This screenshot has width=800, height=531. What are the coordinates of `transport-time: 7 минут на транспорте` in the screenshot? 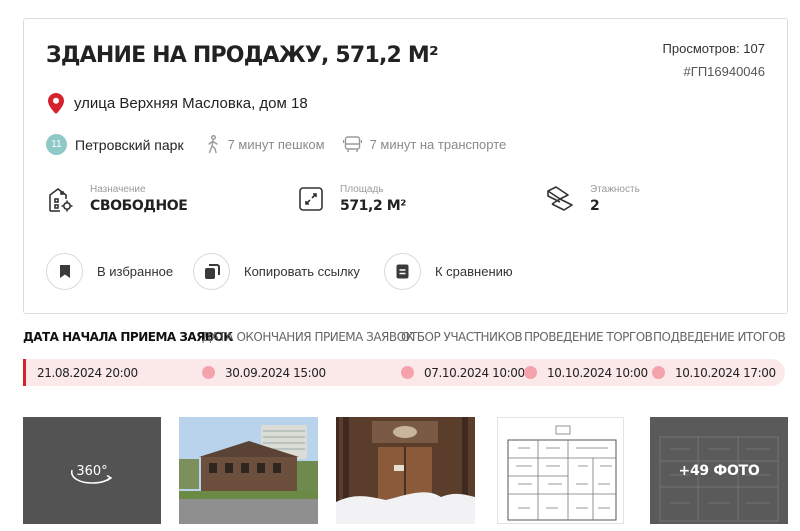 It's located at (424, 144).